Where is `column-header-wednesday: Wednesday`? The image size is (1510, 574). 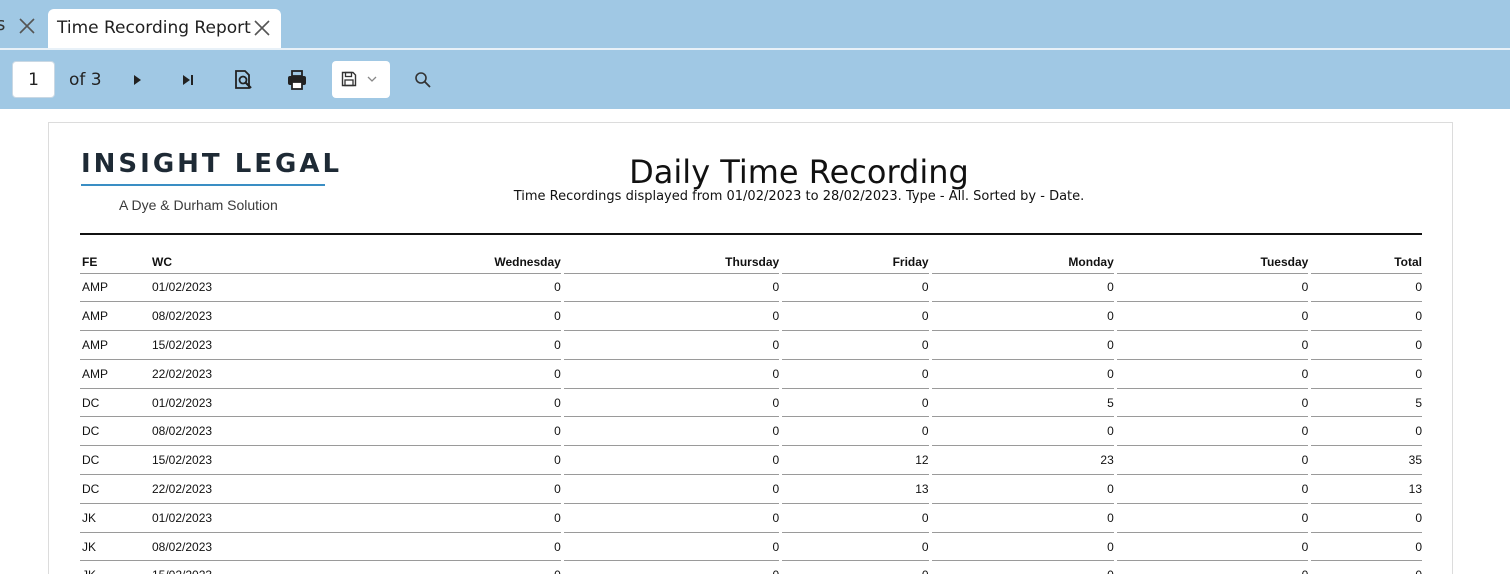 column-header-wednesday: Wednesday is located at coordinates (433, 260).